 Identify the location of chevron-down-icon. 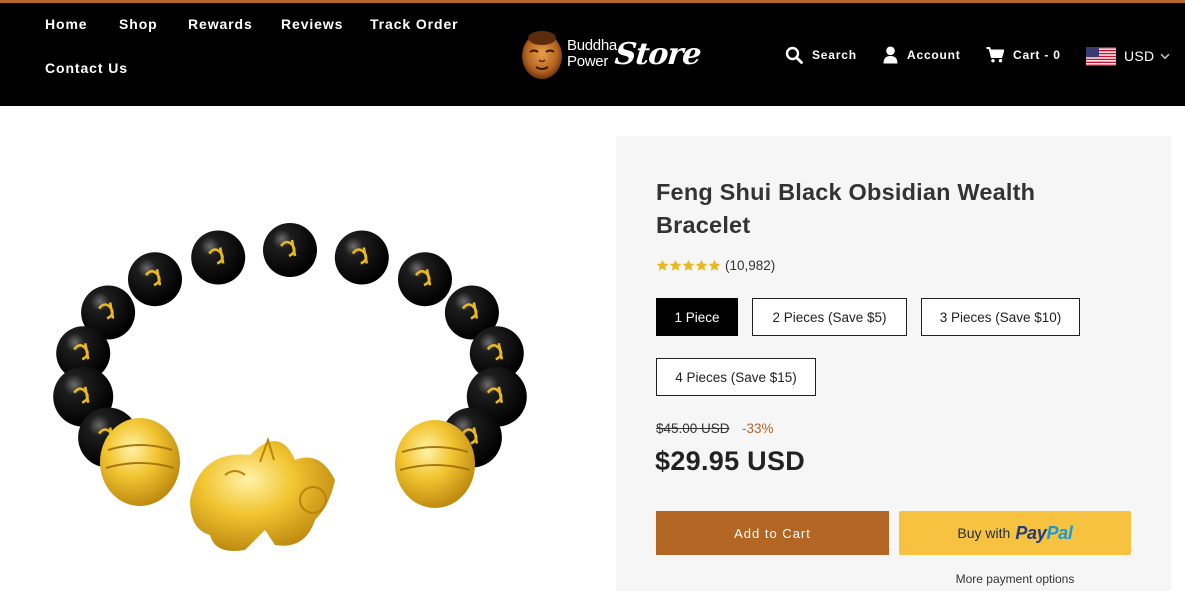
(1165, 56).